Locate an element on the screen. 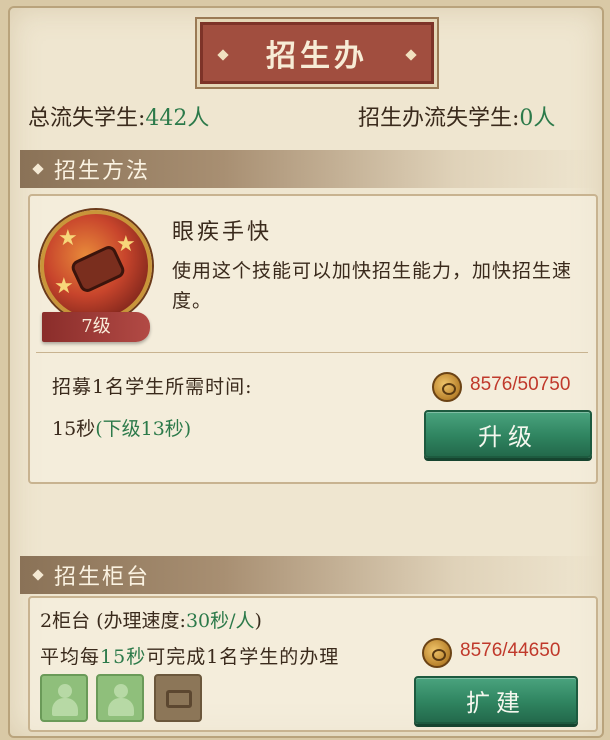 This screenshot has height=740, width=610. counter-speed: 30秒/人 is located at coordinates (220, 621).